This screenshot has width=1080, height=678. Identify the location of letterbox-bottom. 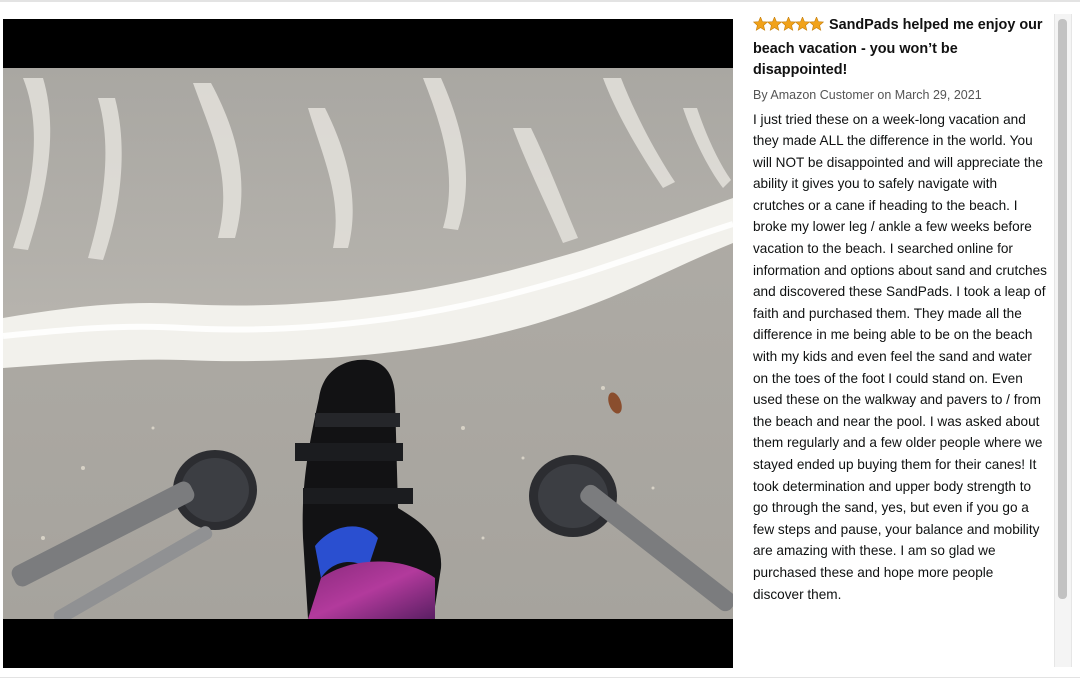
(368, 643).